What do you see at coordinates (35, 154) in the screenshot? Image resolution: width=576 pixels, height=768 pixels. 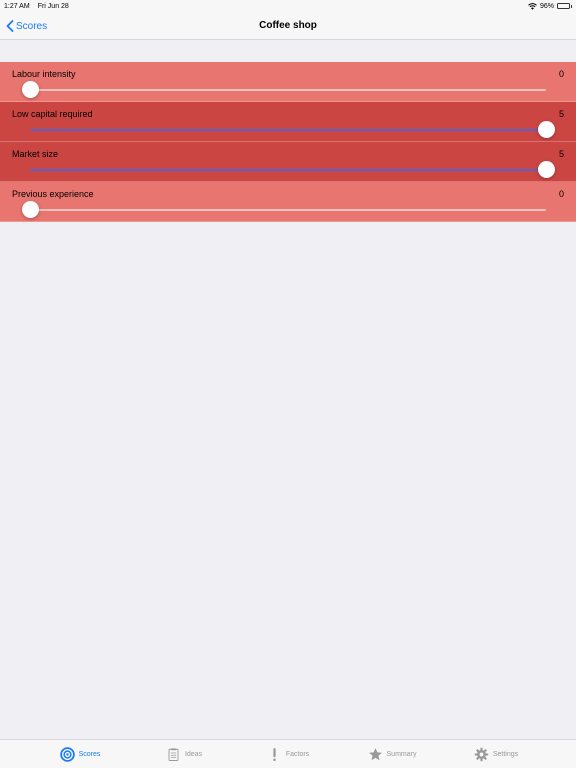 I see `score-label: Market size` at bounding box center [35, 154].